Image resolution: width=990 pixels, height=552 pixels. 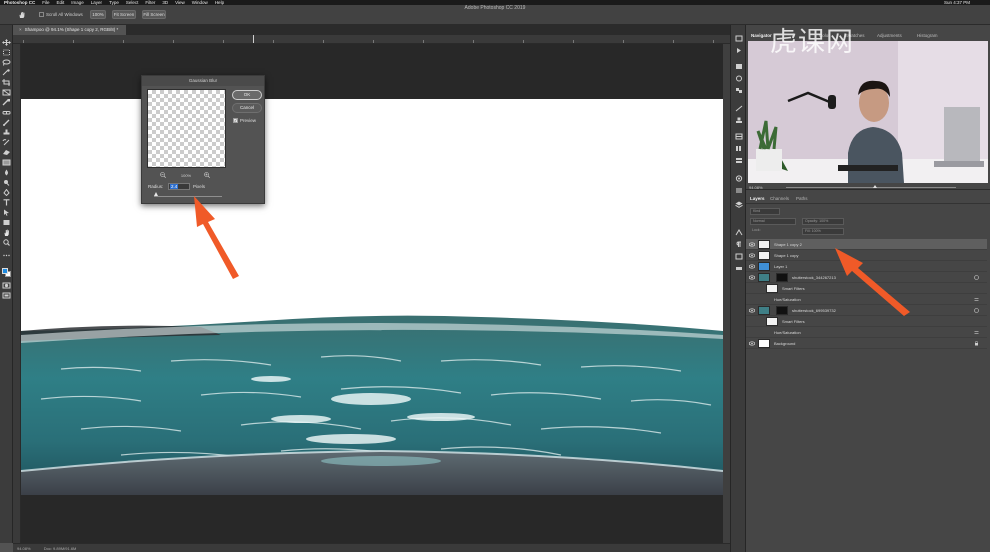 What do you see at coordinates (765, 211) in the screenshot?
I see `layer-kind-filter: Kind` at bounding box center [765, 211].